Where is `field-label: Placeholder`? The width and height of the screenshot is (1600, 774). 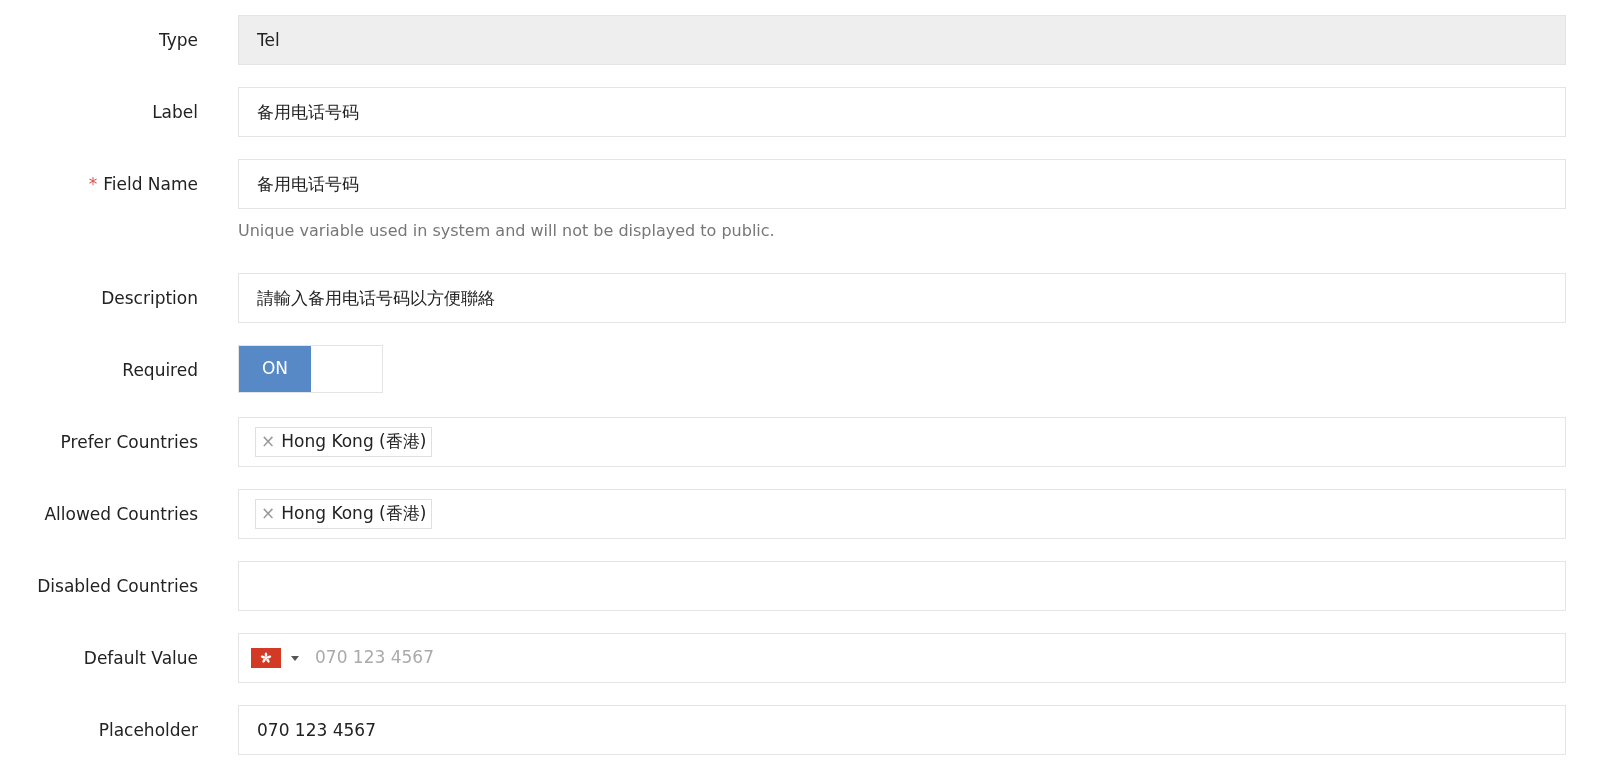
field-label: Placeholder is located at coordinates (147, 730).